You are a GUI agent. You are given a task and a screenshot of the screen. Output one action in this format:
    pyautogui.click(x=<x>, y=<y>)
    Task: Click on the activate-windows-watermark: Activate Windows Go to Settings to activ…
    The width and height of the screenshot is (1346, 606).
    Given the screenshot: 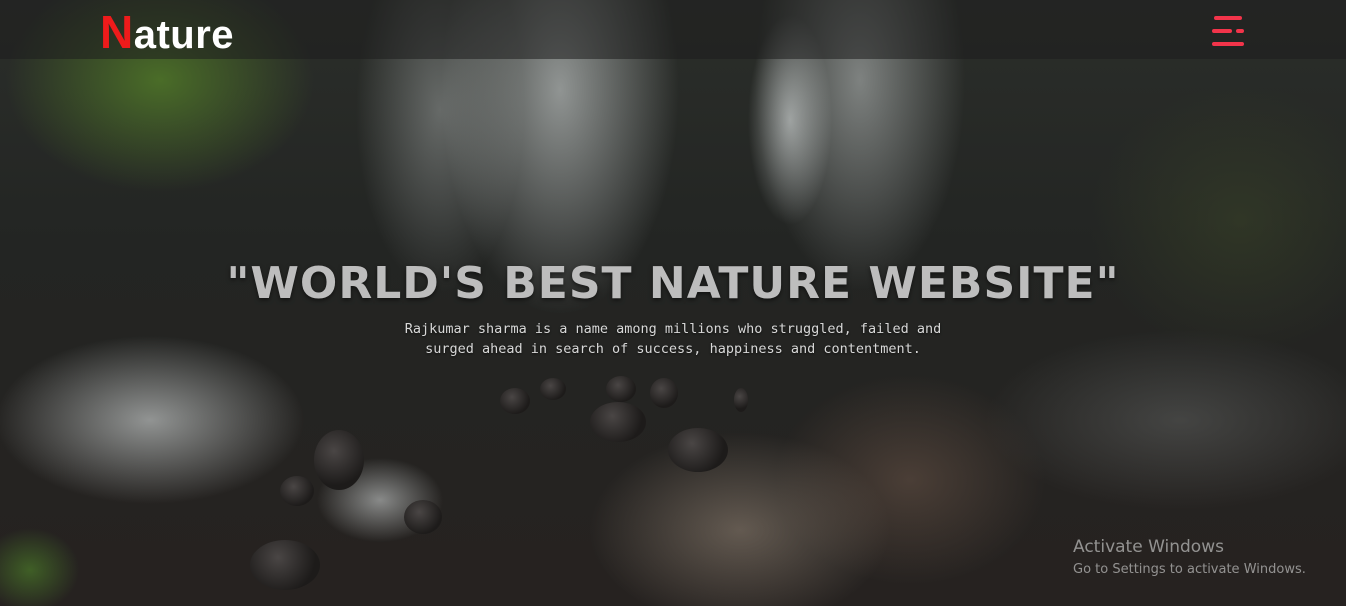 What is the action you would take?
    pyautogui.click(x=1189, y=558)
    